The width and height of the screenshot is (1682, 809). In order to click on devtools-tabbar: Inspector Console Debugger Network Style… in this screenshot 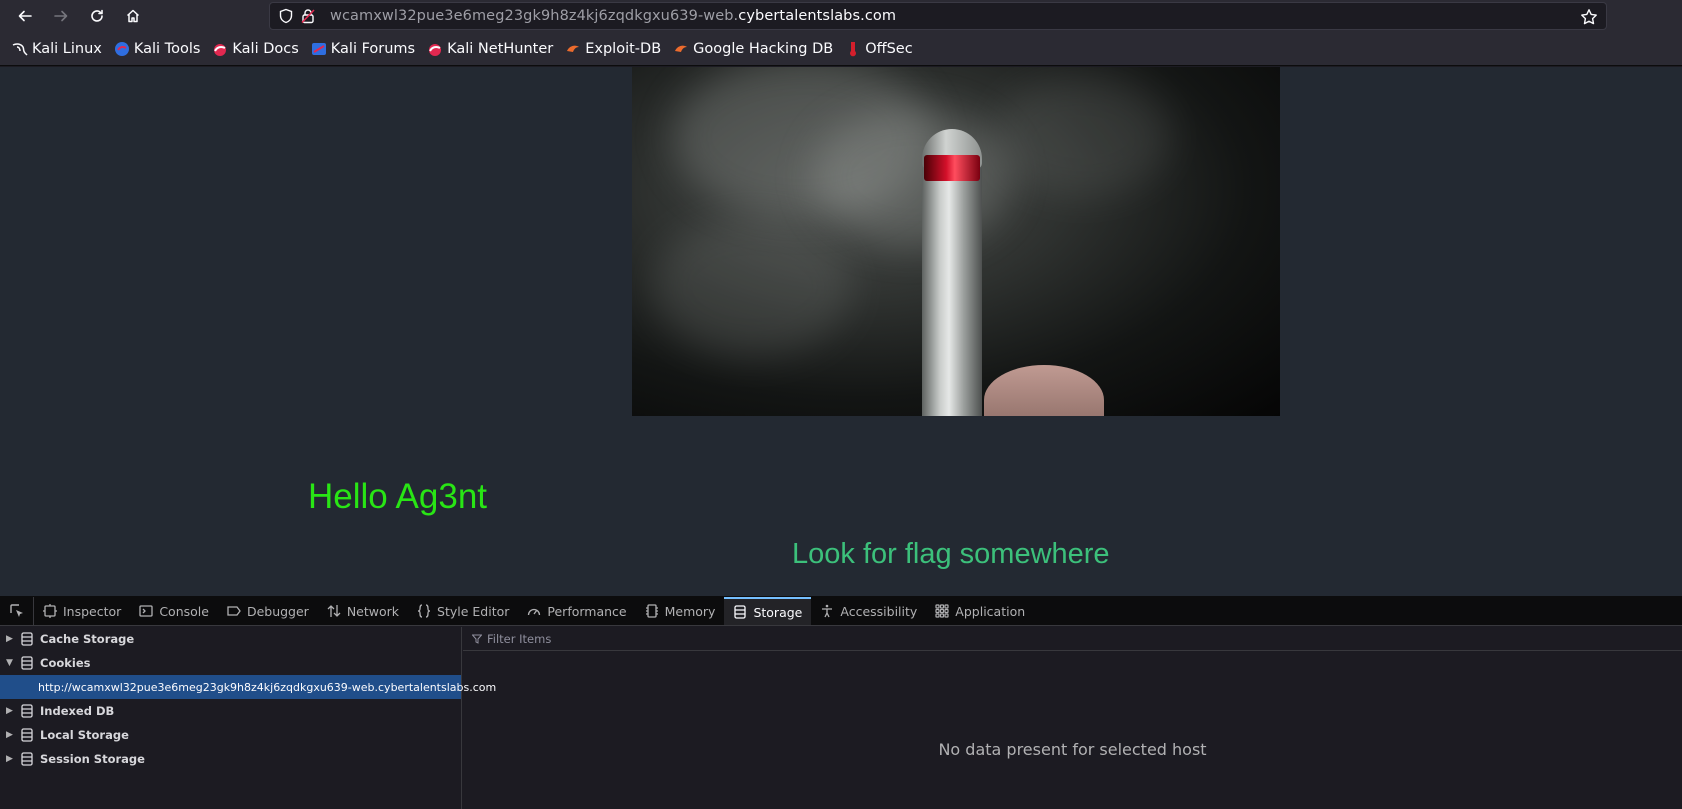, I will do `click(841, 611)`.